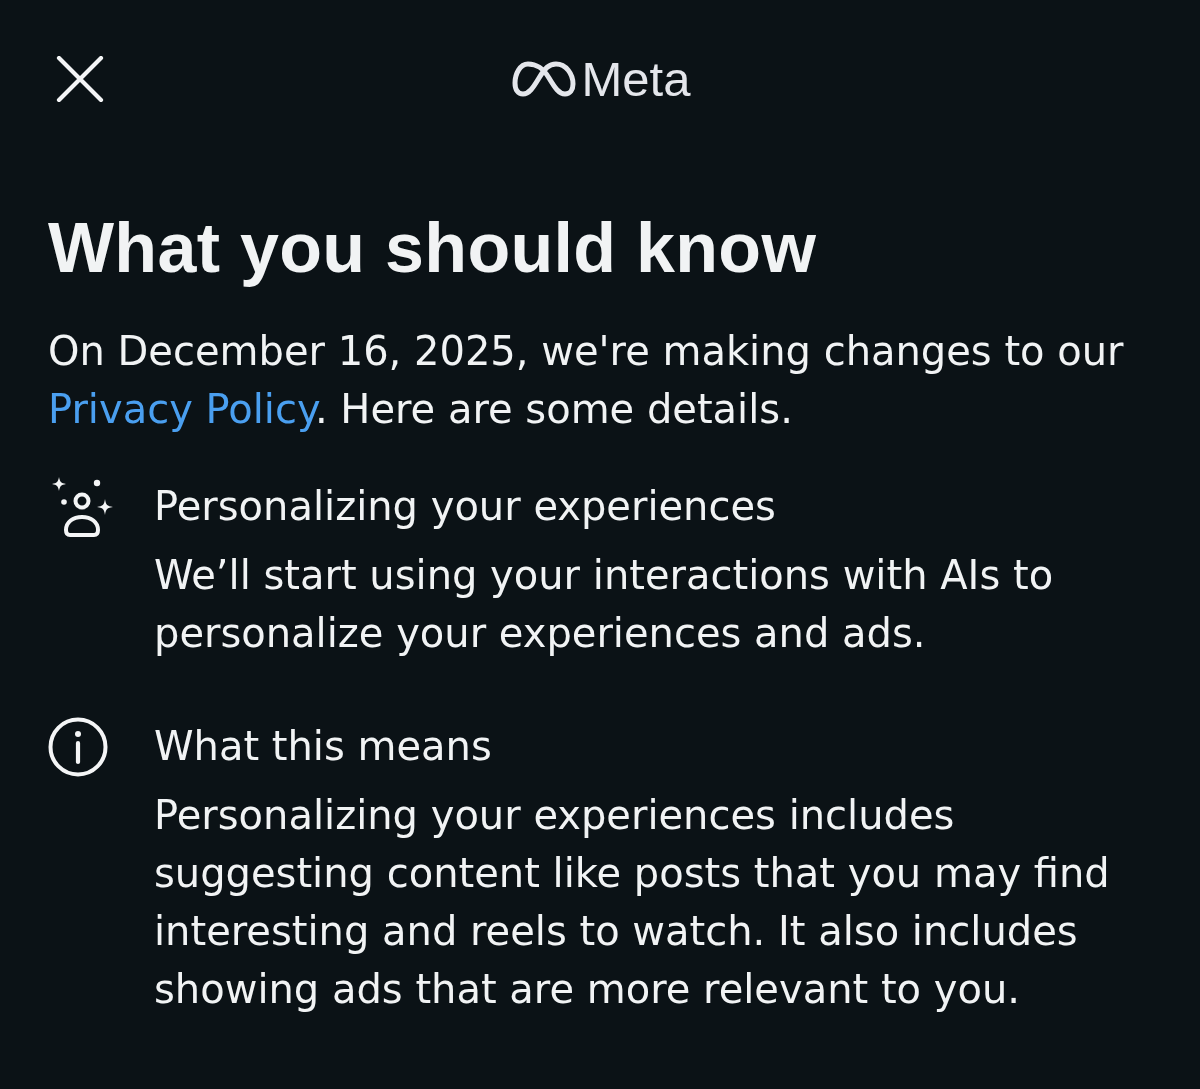 The width and height of the screenshot is (1200, 1089). I want to click on section-description: We’ll start using your interactions with AIs to personalize your experiences and ads., so click(604, 604).